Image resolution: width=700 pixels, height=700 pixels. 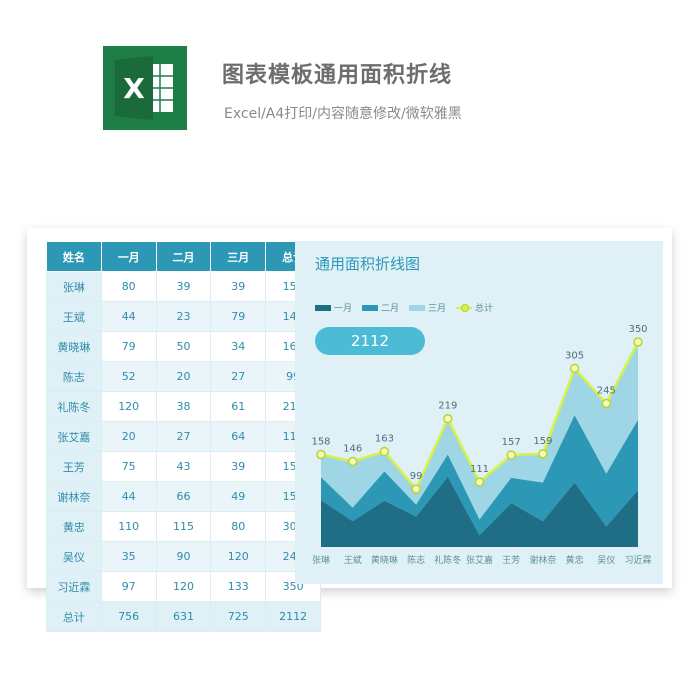 What do you see at coordinates (343, 114) in the screenshot?
I see `page-subtitle: Excel/A4打印/内容随意修改/微软雅黑` at bounding box center [343, 114].